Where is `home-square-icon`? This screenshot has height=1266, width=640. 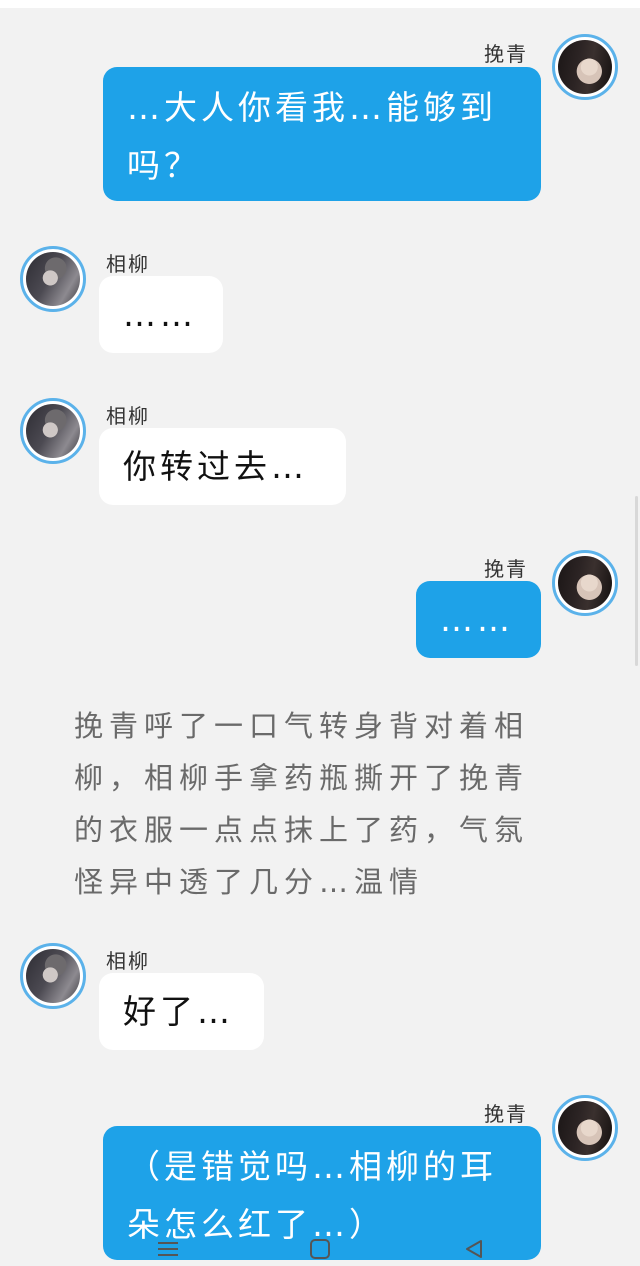
home-square-icon is located at coordinates (320, 1249).